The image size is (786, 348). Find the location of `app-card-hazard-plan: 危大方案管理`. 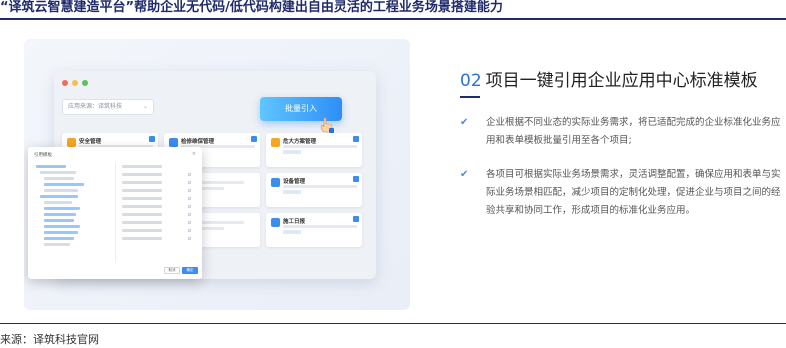

app-card-hazard-plan: 危大方案管理 is located at coordinates (314, 150).